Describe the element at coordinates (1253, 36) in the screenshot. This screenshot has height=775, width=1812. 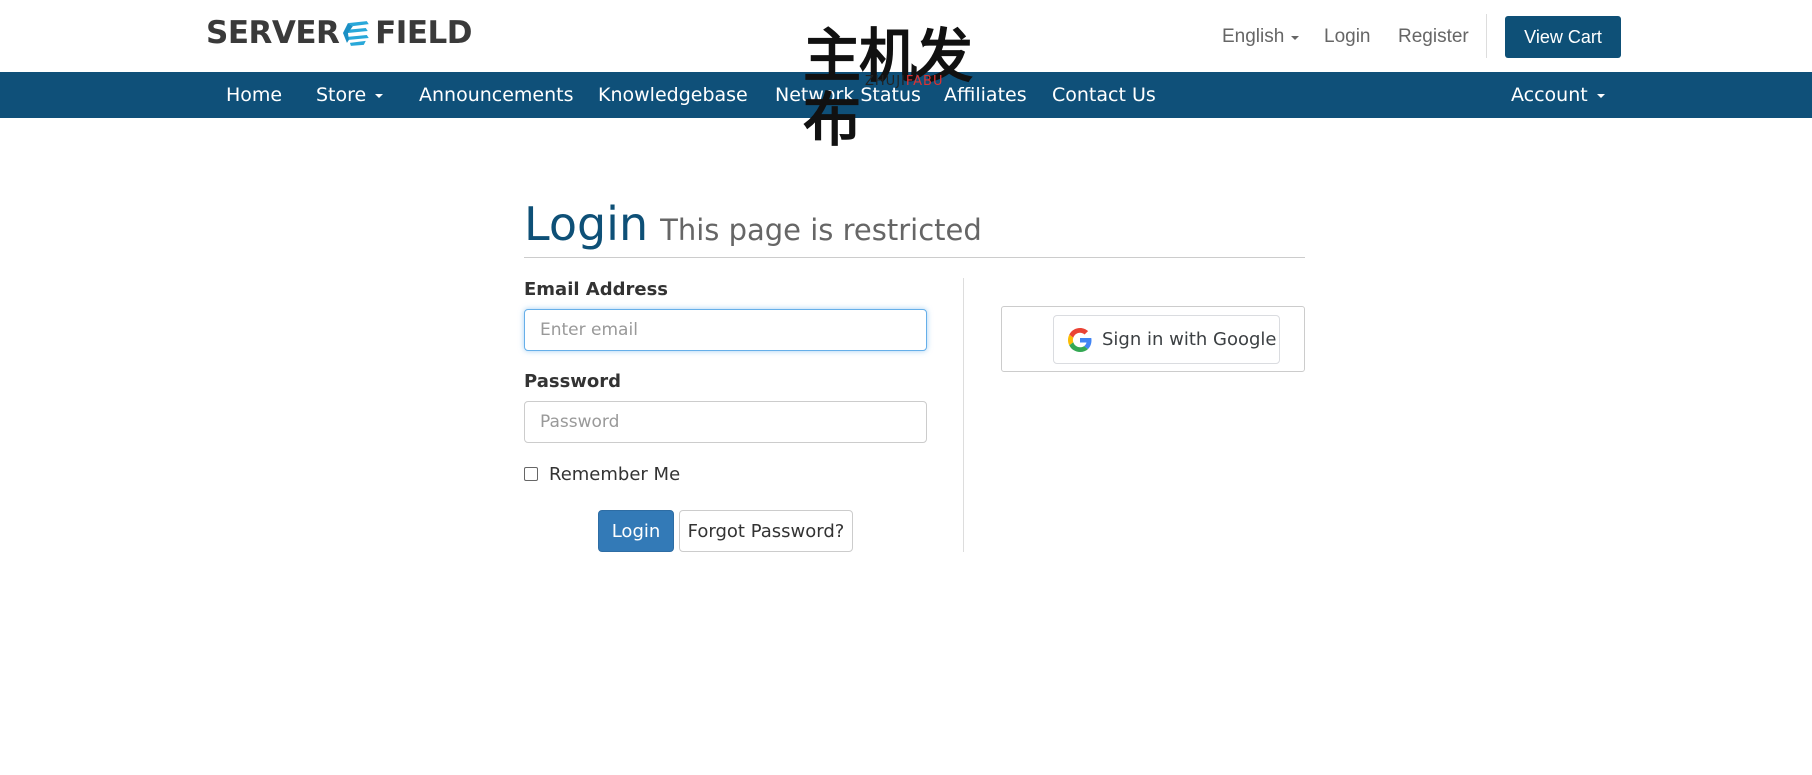
I see `language-label: English` at that location.